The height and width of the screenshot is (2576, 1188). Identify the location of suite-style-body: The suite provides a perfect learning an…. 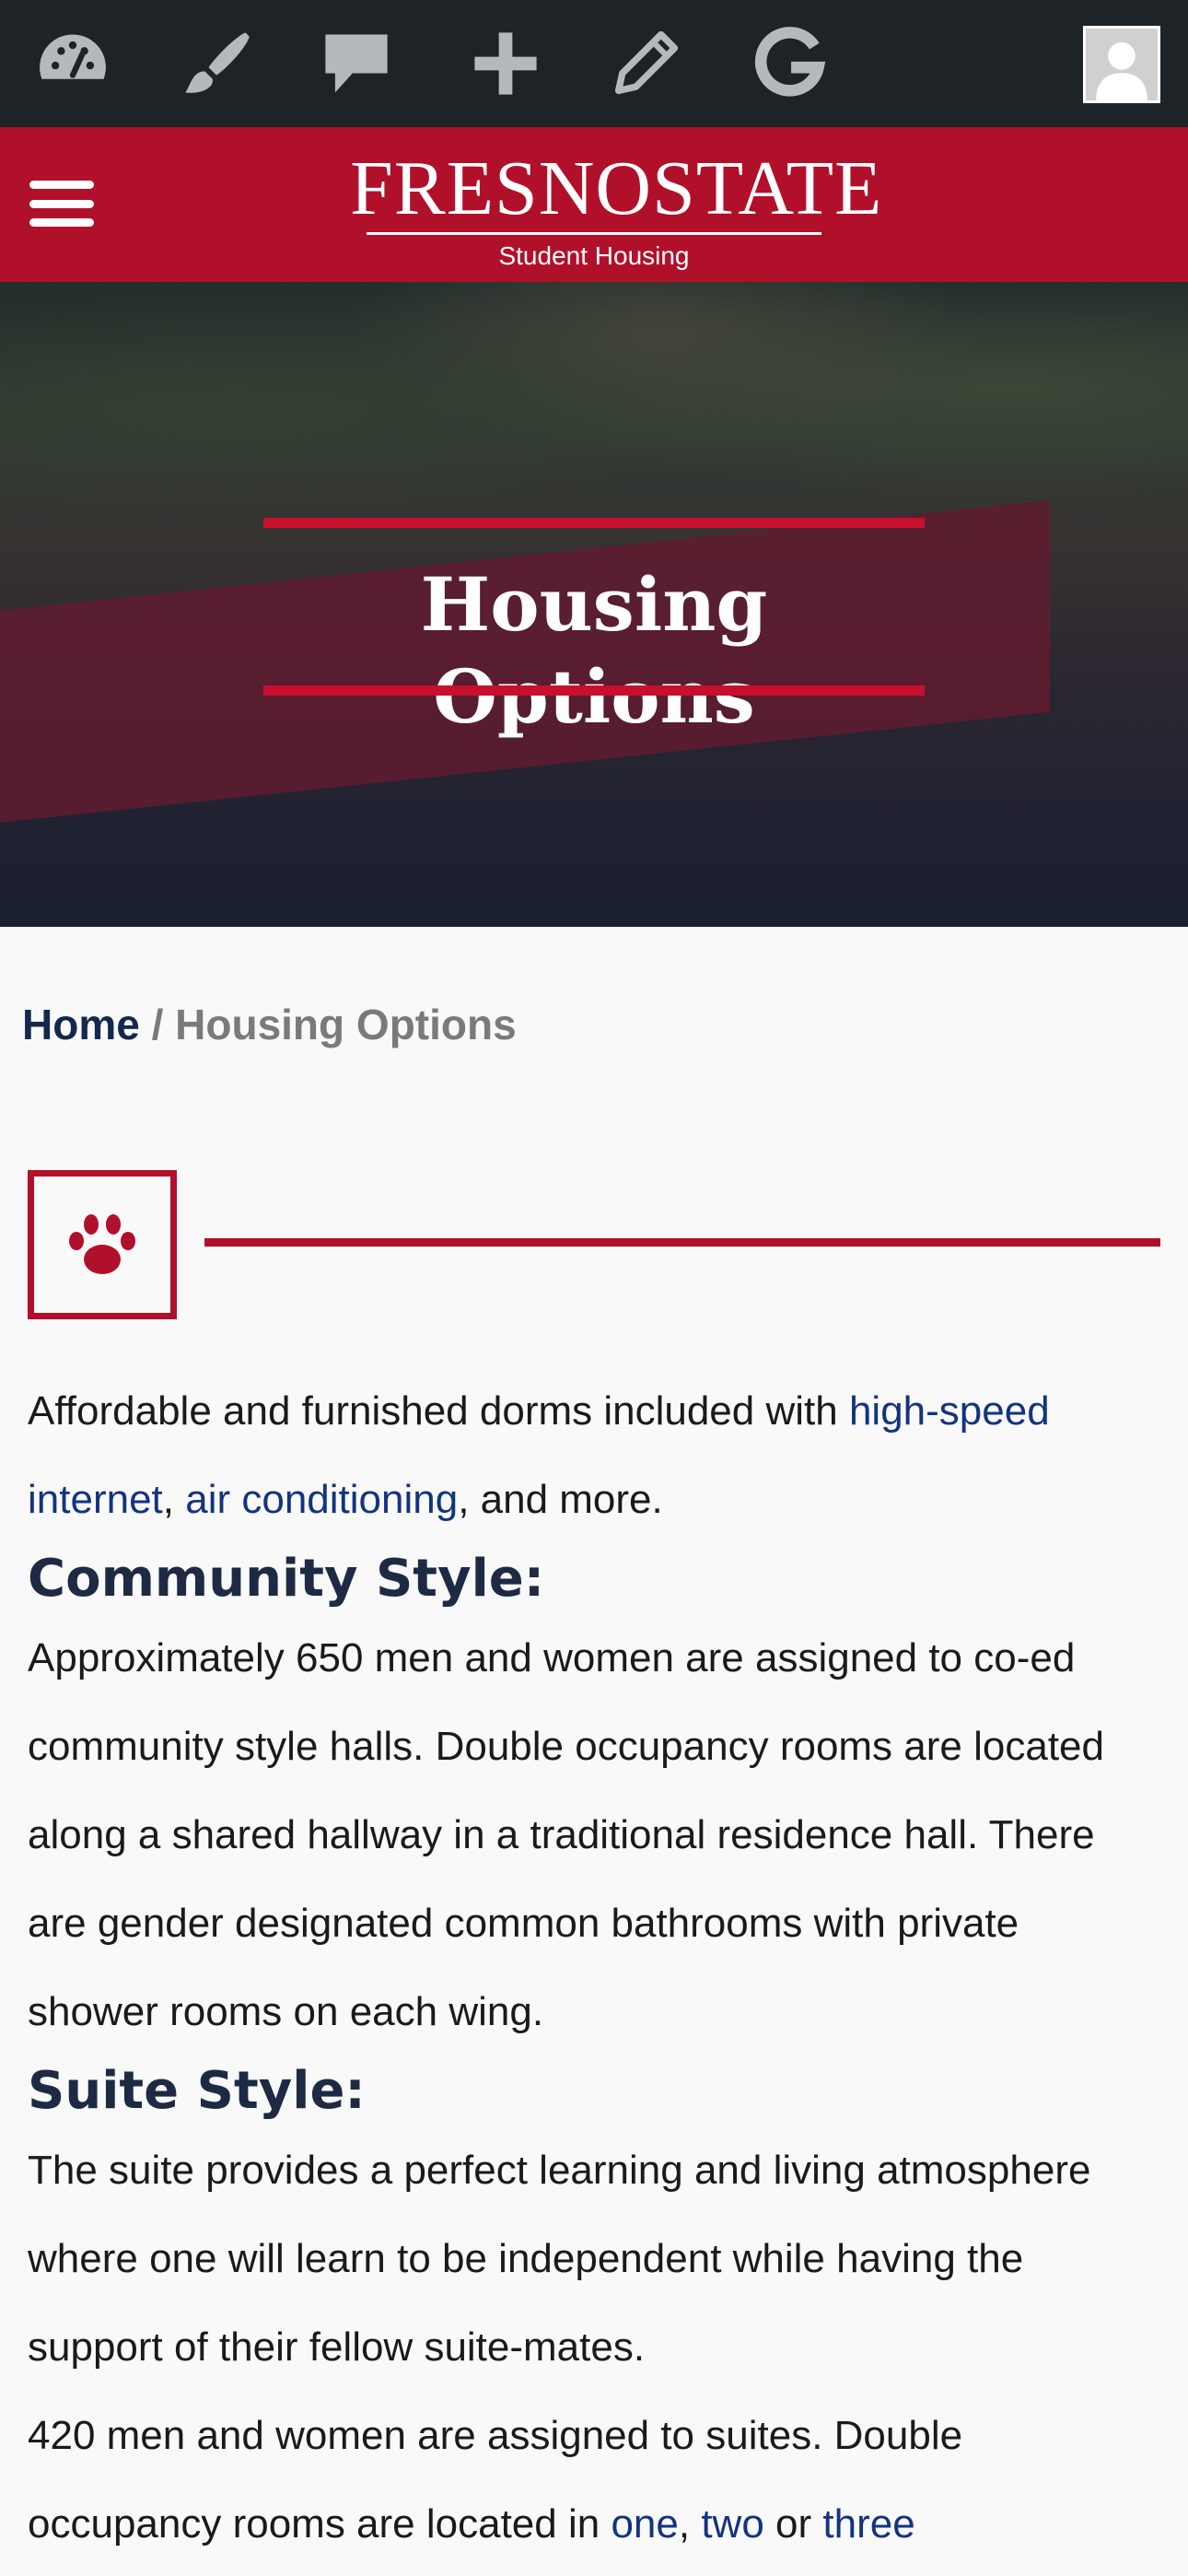
(559, 2259).